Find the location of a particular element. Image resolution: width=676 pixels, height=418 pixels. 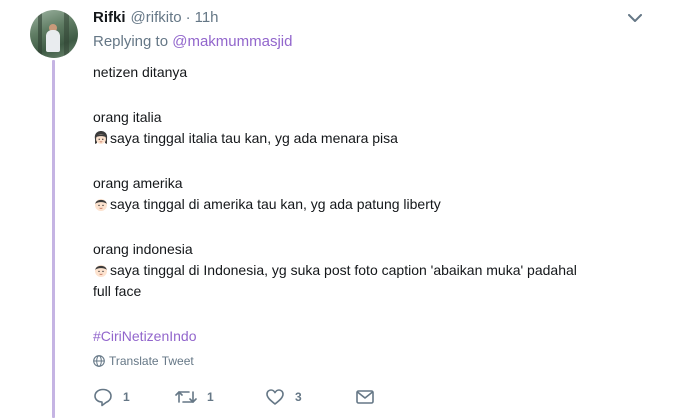

globe-icon is located at coordinates (99, 361).